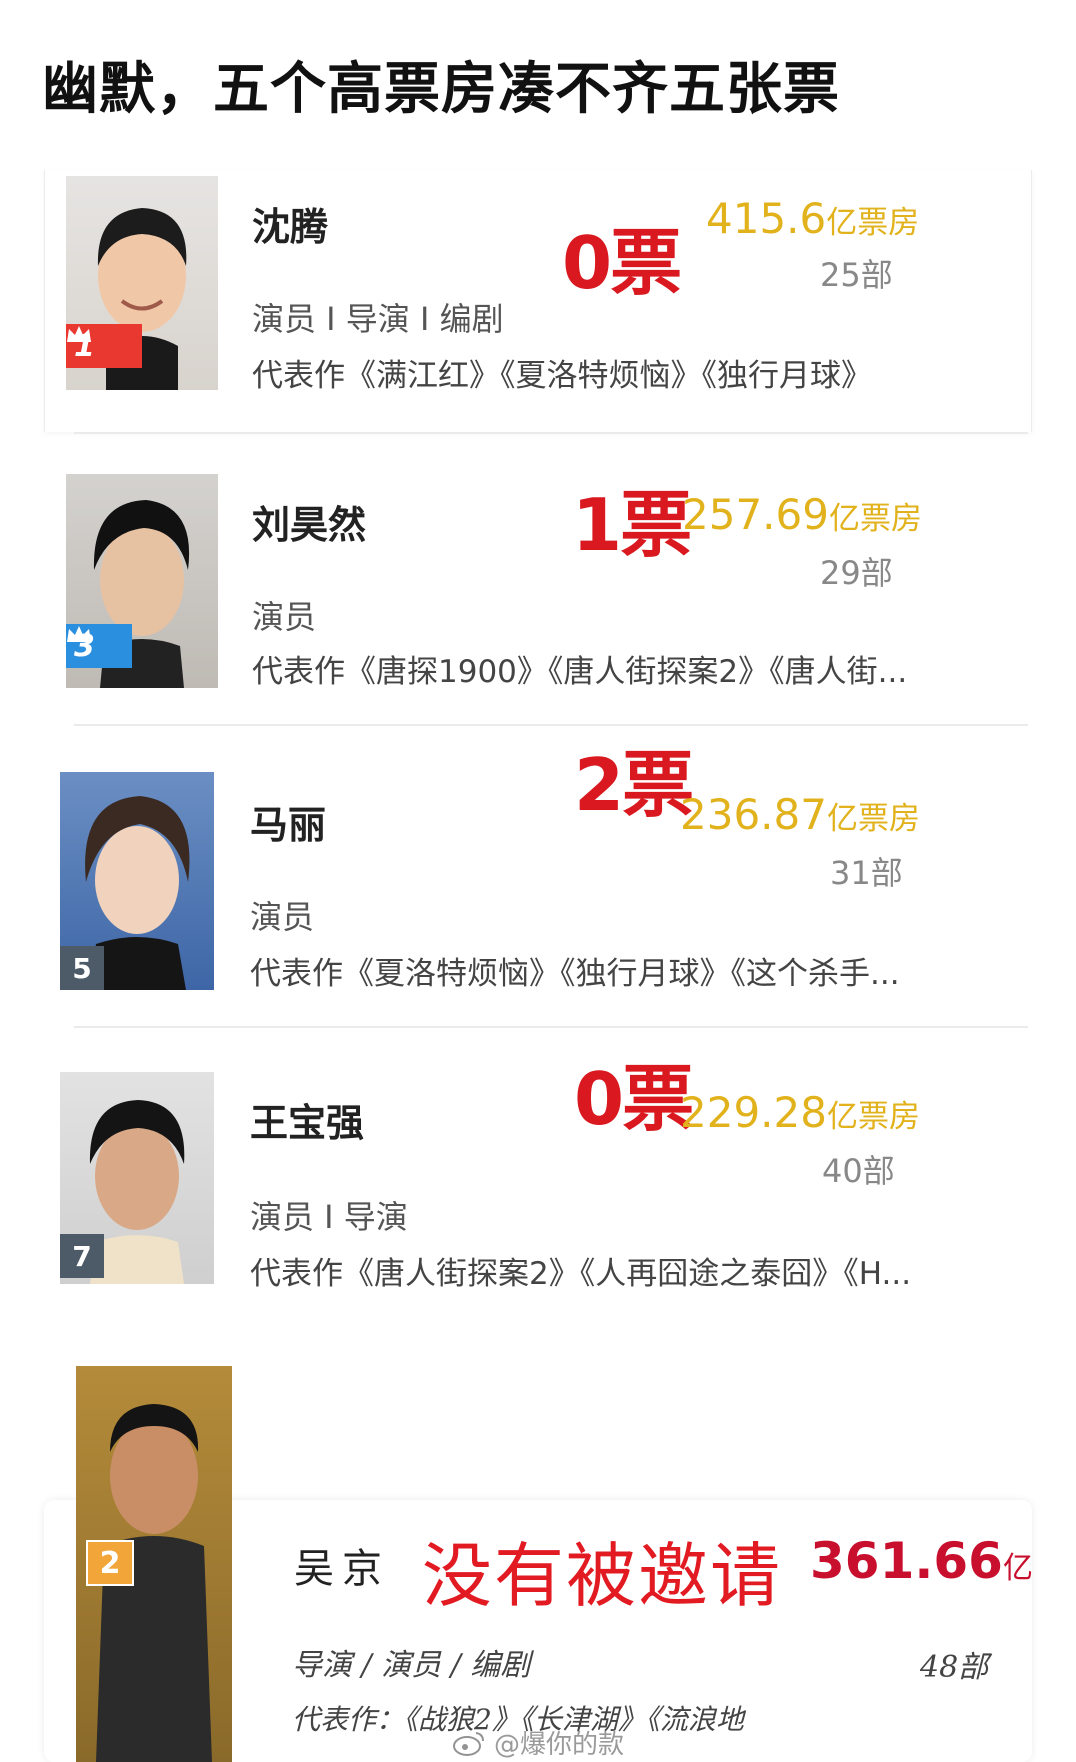  What do you see at coordinates (856, 573) in the screenshot?
I see `film-count: 29部` at bounding box center [856, 573].